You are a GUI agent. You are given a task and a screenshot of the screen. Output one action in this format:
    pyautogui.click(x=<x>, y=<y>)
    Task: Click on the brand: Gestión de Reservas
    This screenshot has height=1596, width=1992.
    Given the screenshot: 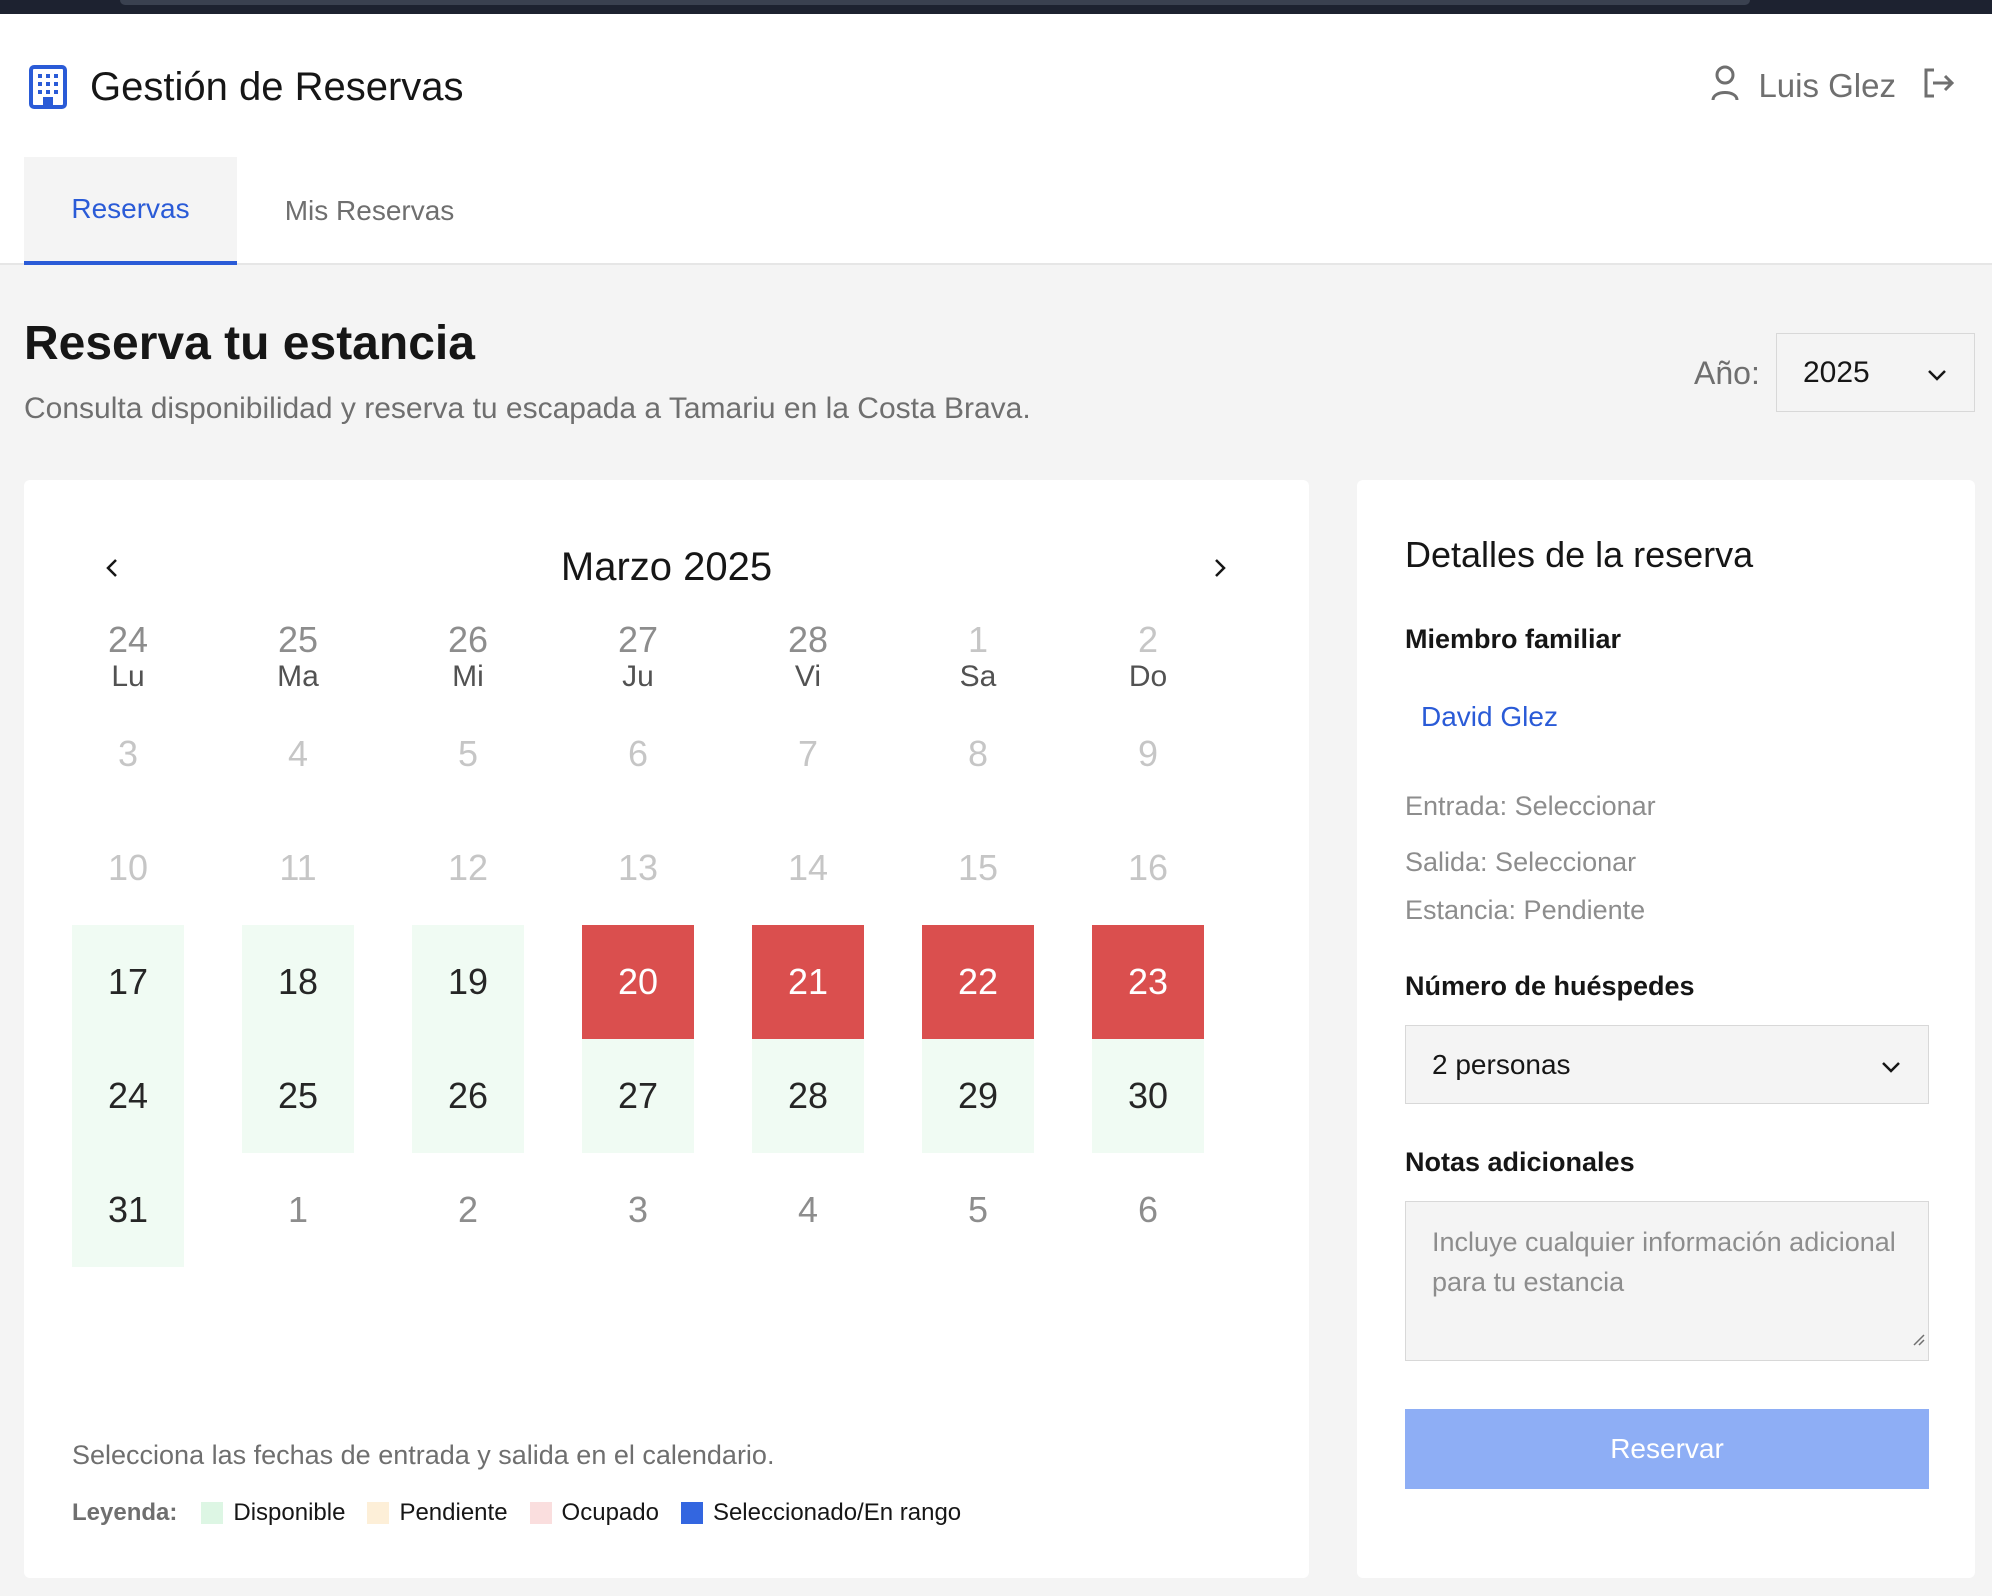 What is the action you would take?
    pyautogui.click(x=246, y=87)
    